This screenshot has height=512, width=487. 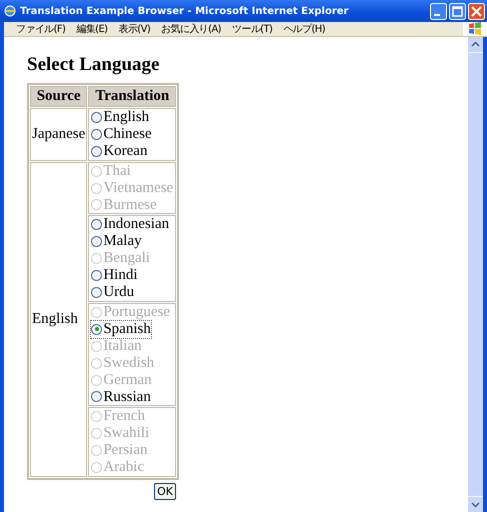 What do you see at coordinates (475, 44) in the screenshot?
I see `scroll-up-icon` at bounding box center [475, 44].